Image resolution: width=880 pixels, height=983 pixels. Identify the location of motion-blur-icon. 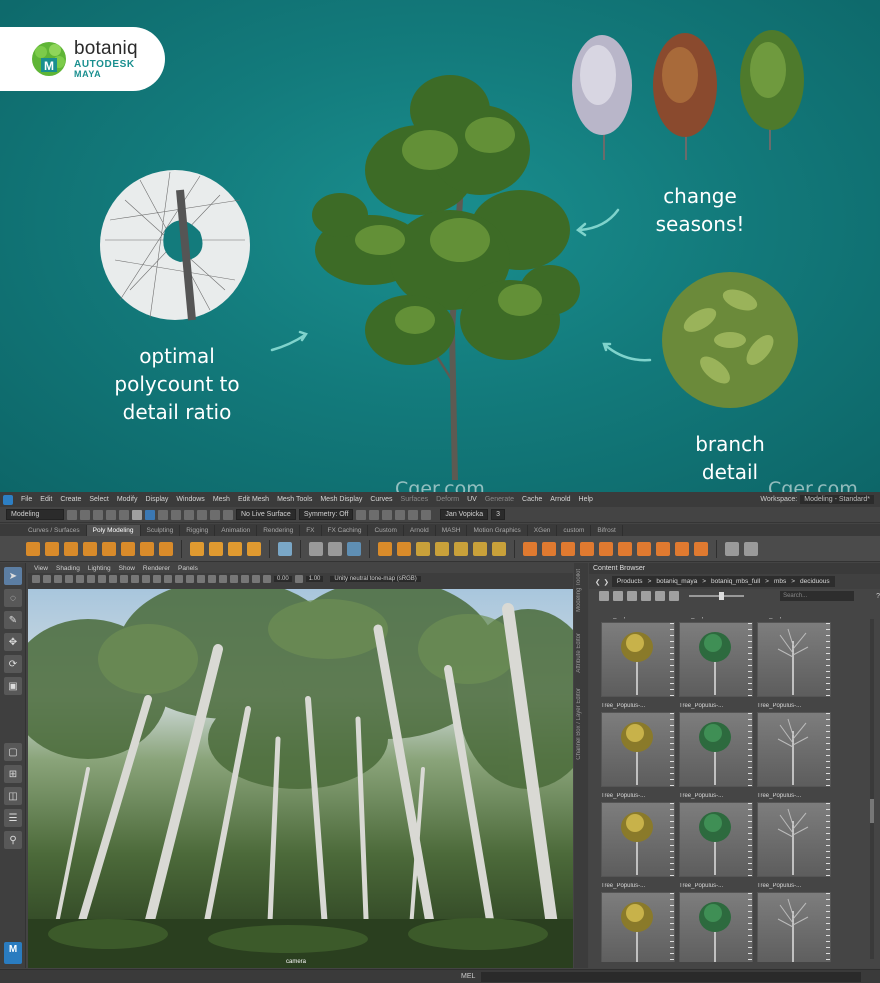
(212, 579).